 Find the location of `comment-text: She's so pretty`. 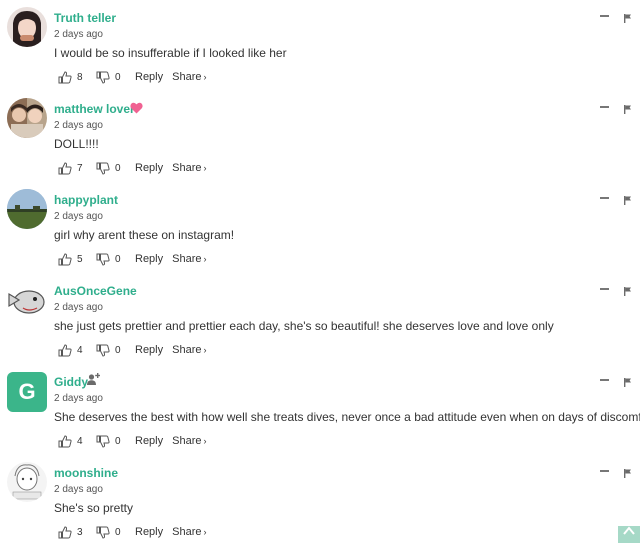

comment-text: She's so pretty is located at coordinates (93, 508).